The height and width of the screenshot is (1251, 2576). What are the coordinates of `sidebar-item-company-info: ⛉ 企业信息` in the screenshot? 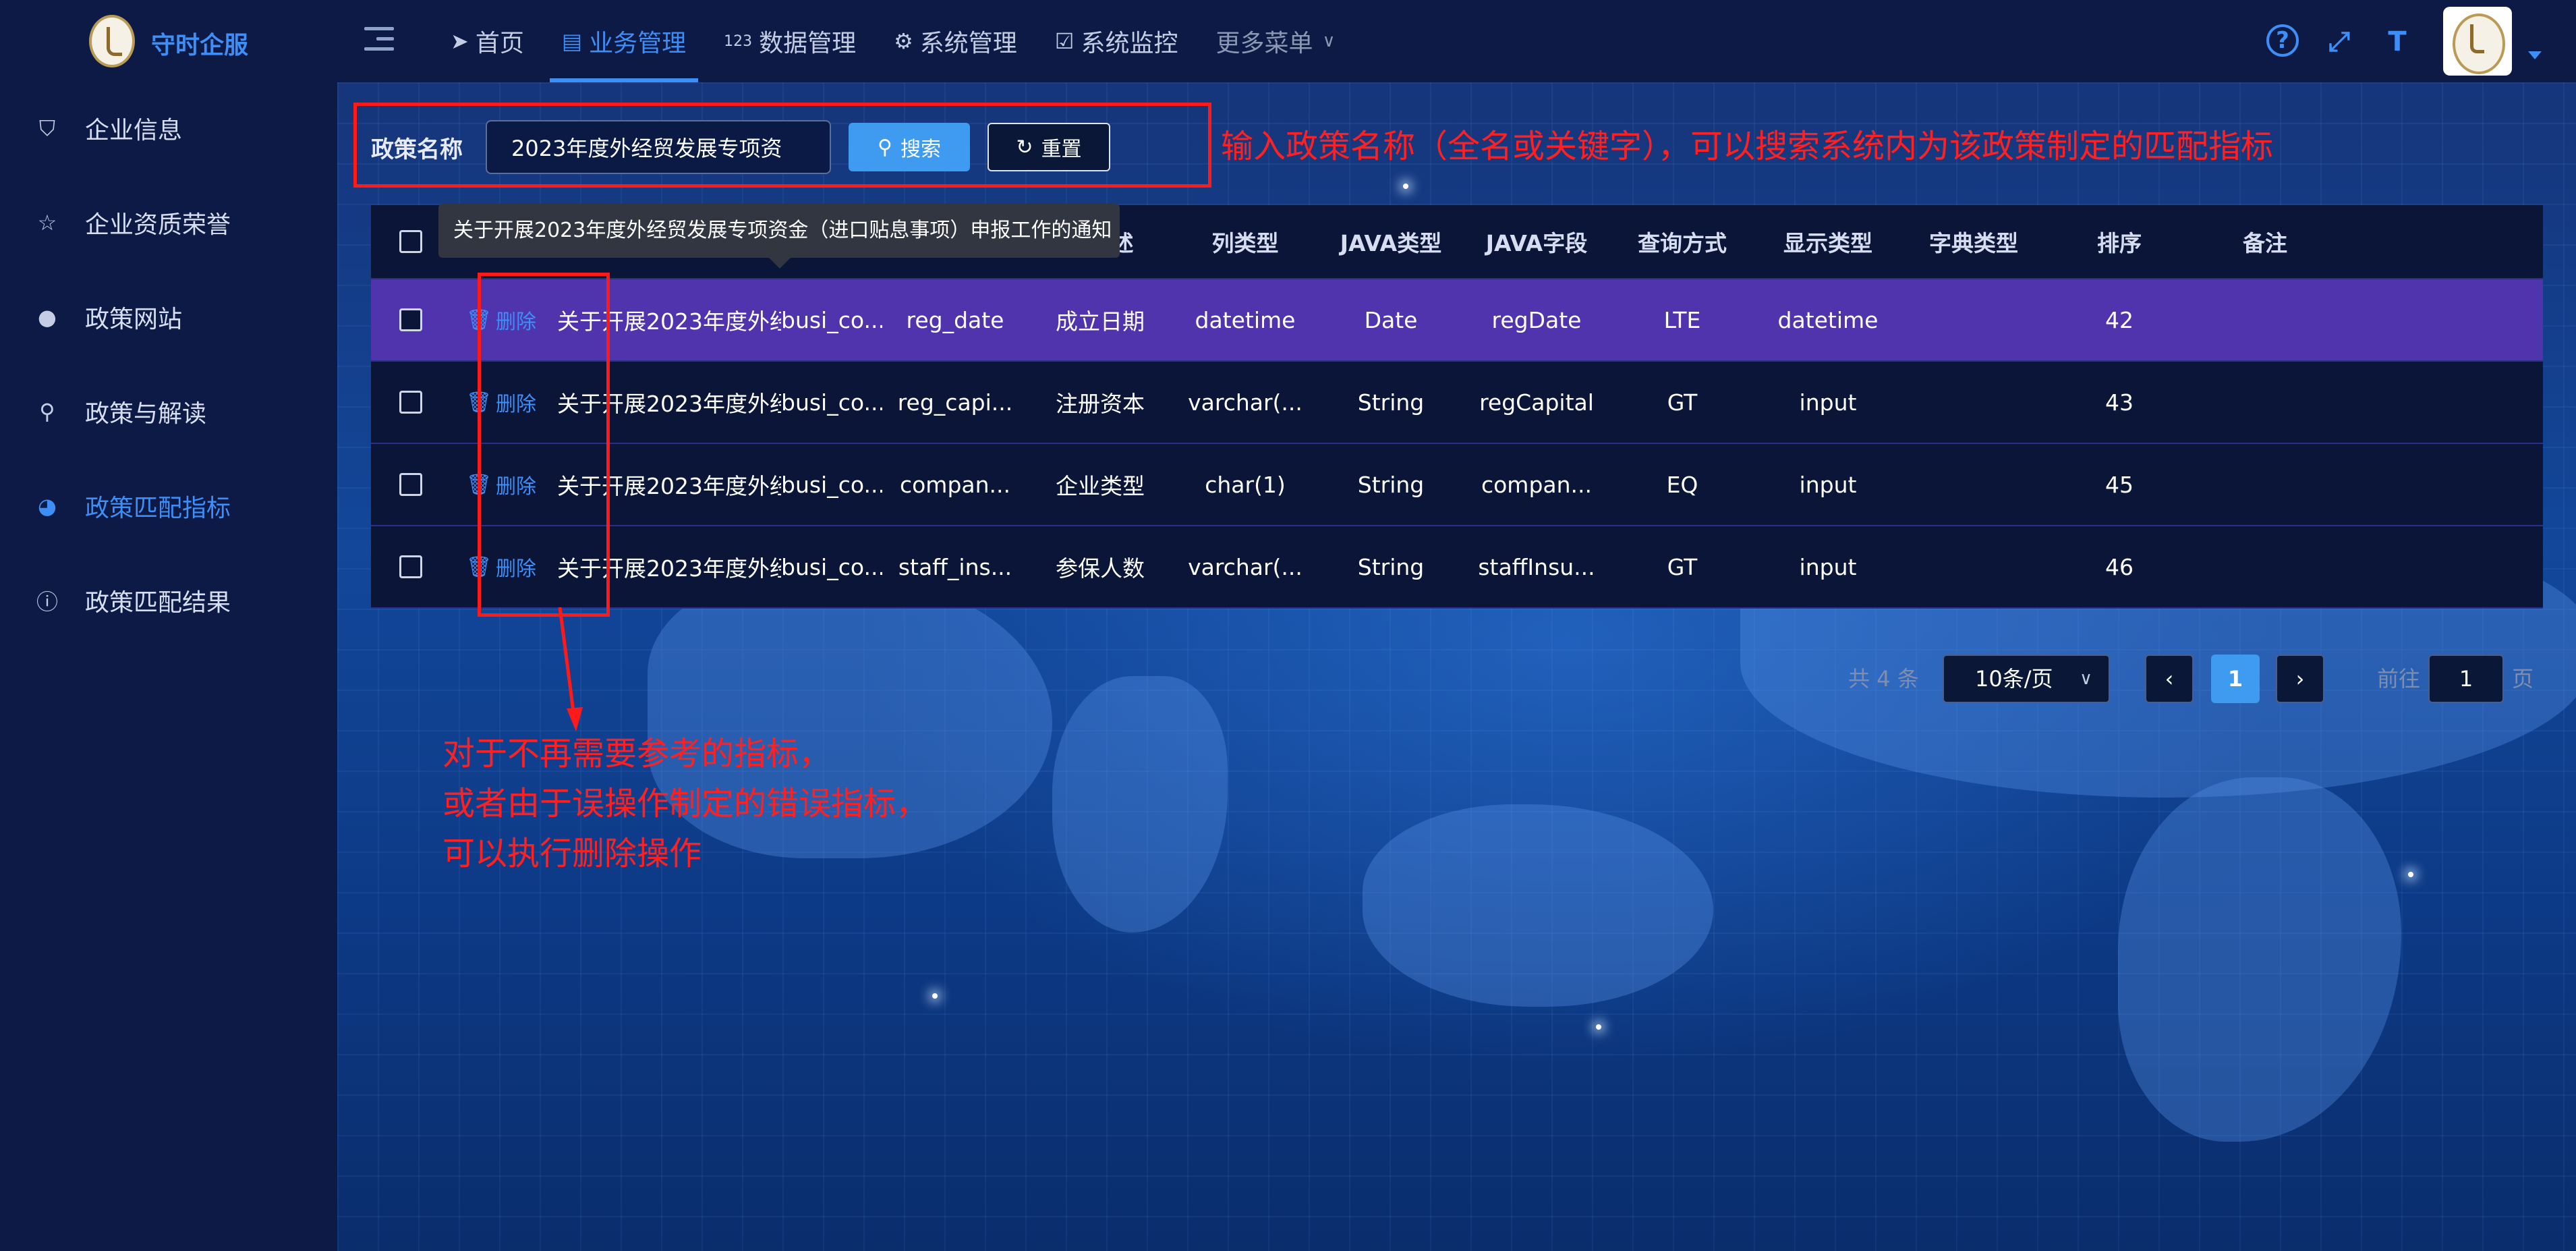 It's located at (168, 128).